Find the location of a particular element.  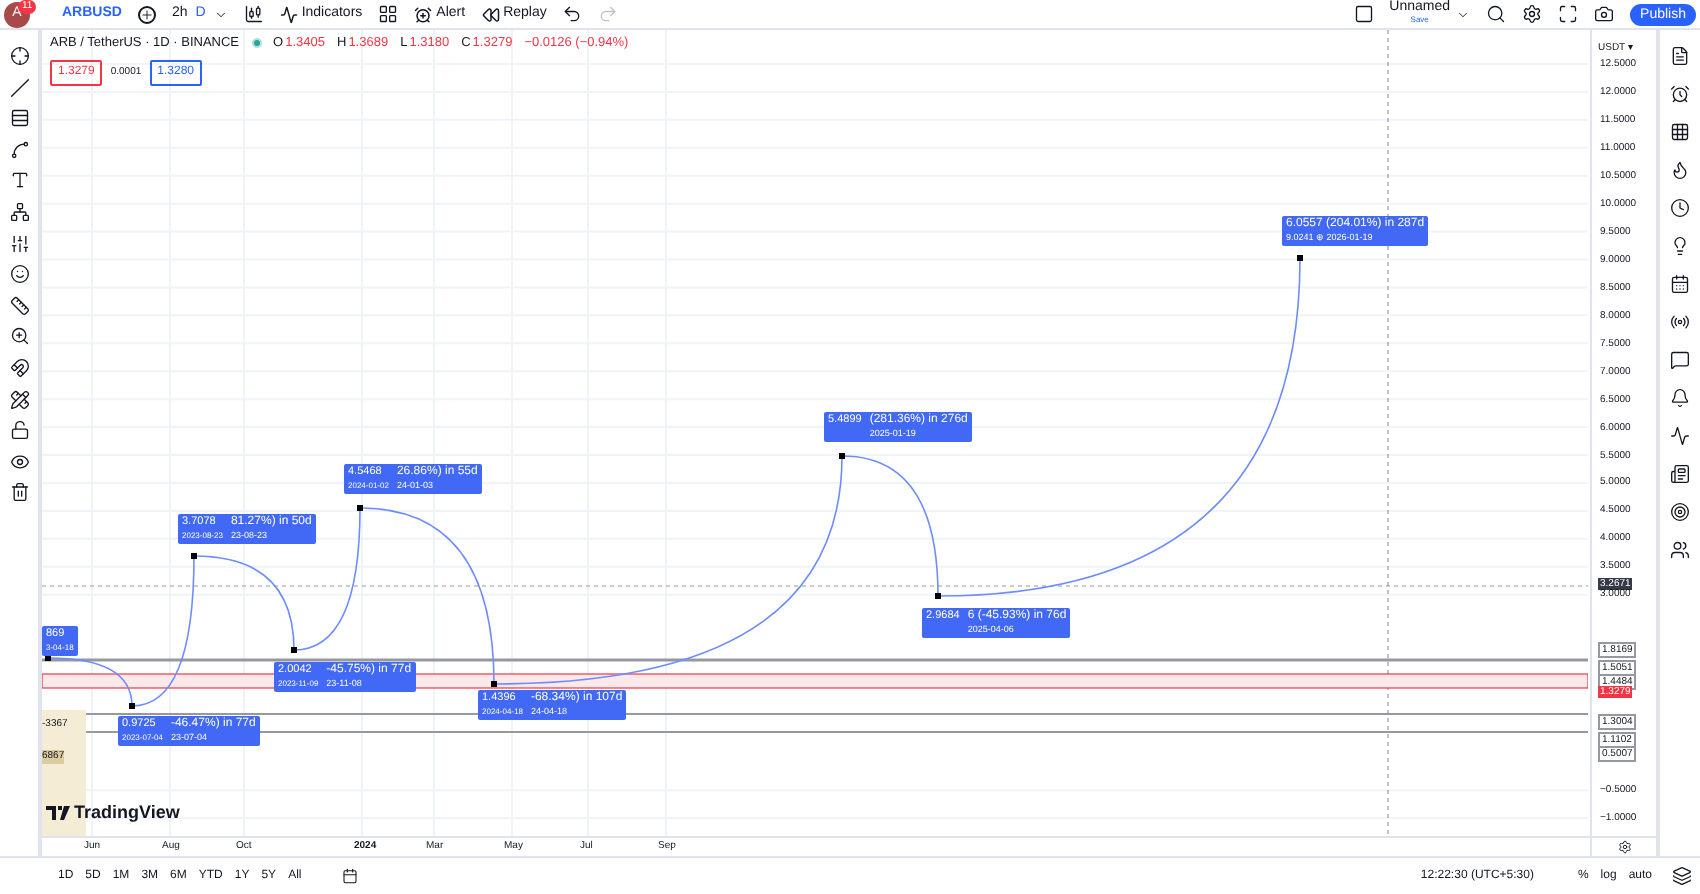

broadcast-icon is located at coordinates (1680, 322).